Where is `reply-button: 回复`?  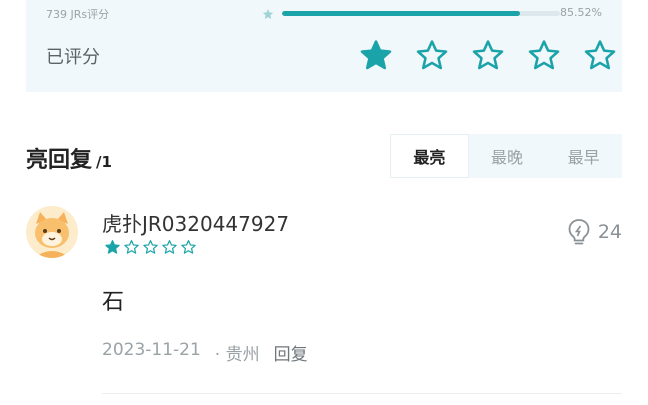 reply-button: 回复 is located at coordinates (291, 352).